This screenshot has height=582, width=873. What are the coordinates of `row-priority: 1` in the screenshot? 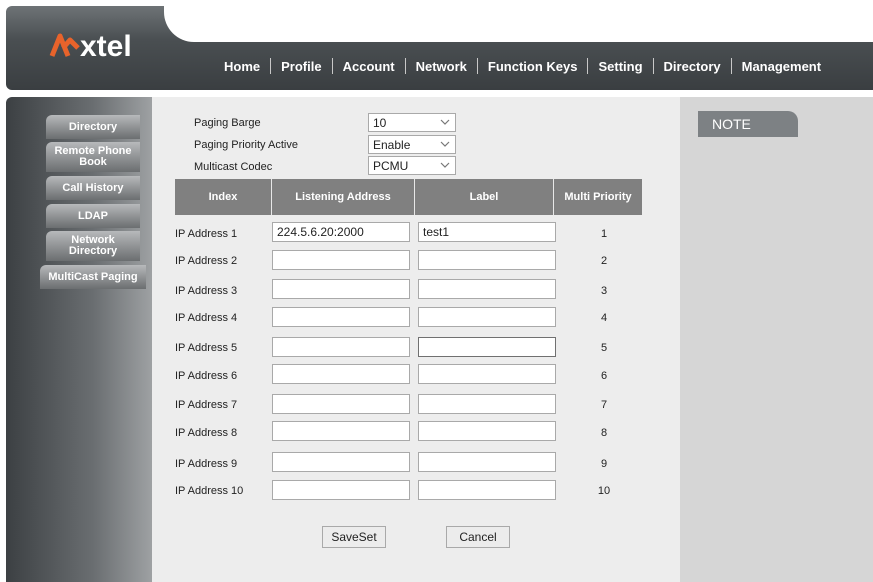 It's located at (604, 234).